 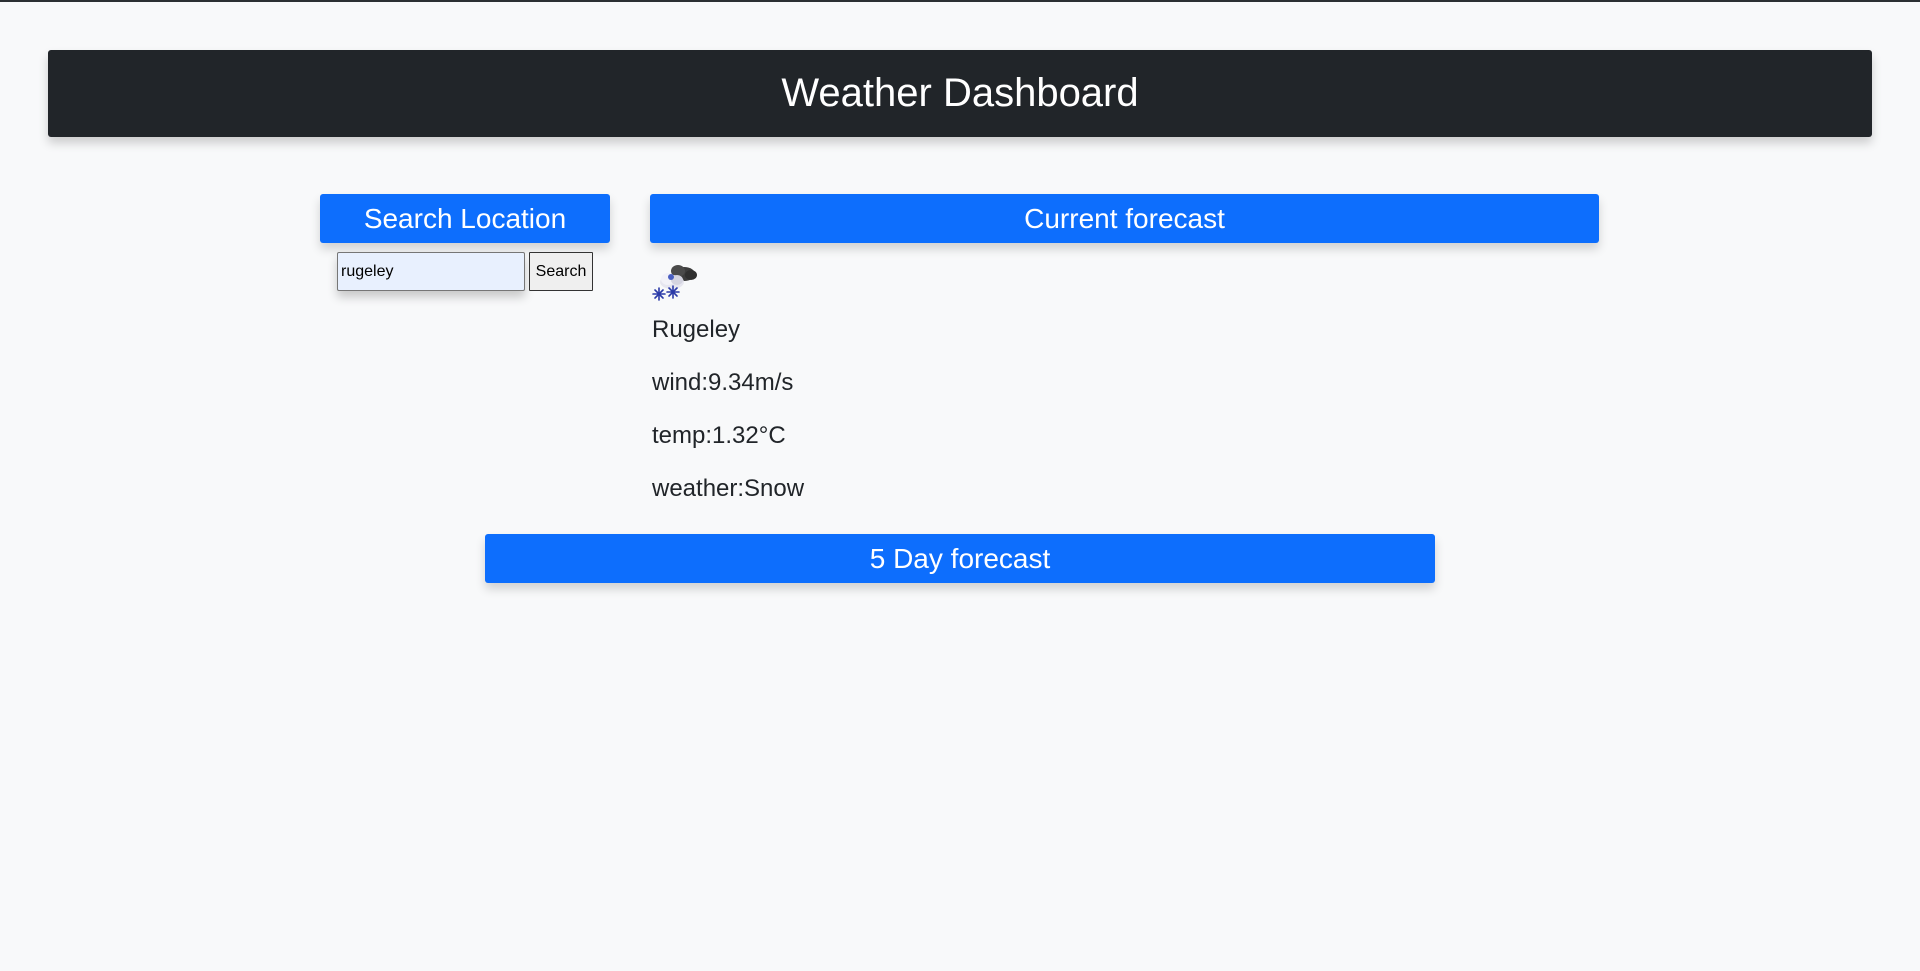 I want to click on search-input, so click(x=431, y=271).